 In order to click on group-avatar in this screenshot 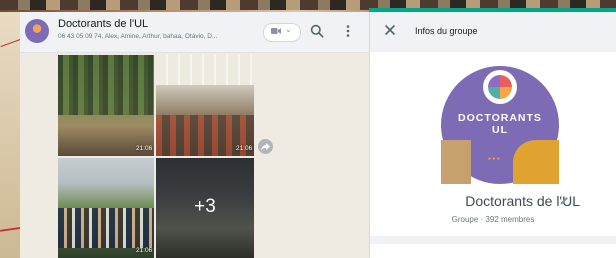, I will do `click(37, 31)`.